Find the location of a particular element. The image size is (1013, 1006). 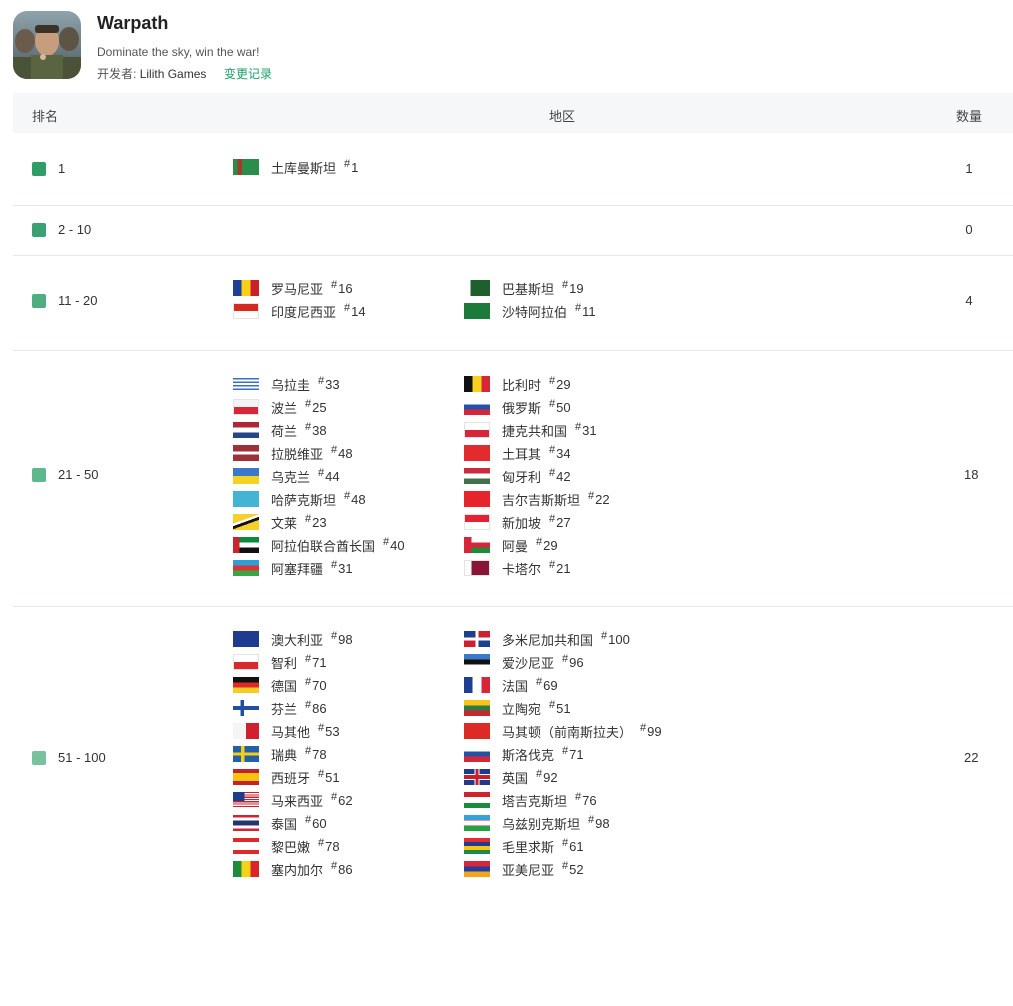

country-item: 德国 #70 is located at coordinates (280, 685).